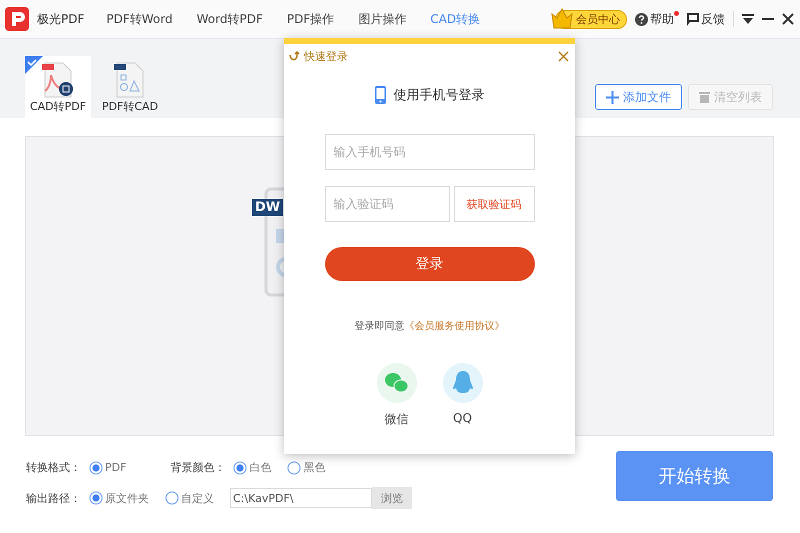  I want to click on agreement-text: 登录即同意《会员服务使用协议》, so click(429, 326).